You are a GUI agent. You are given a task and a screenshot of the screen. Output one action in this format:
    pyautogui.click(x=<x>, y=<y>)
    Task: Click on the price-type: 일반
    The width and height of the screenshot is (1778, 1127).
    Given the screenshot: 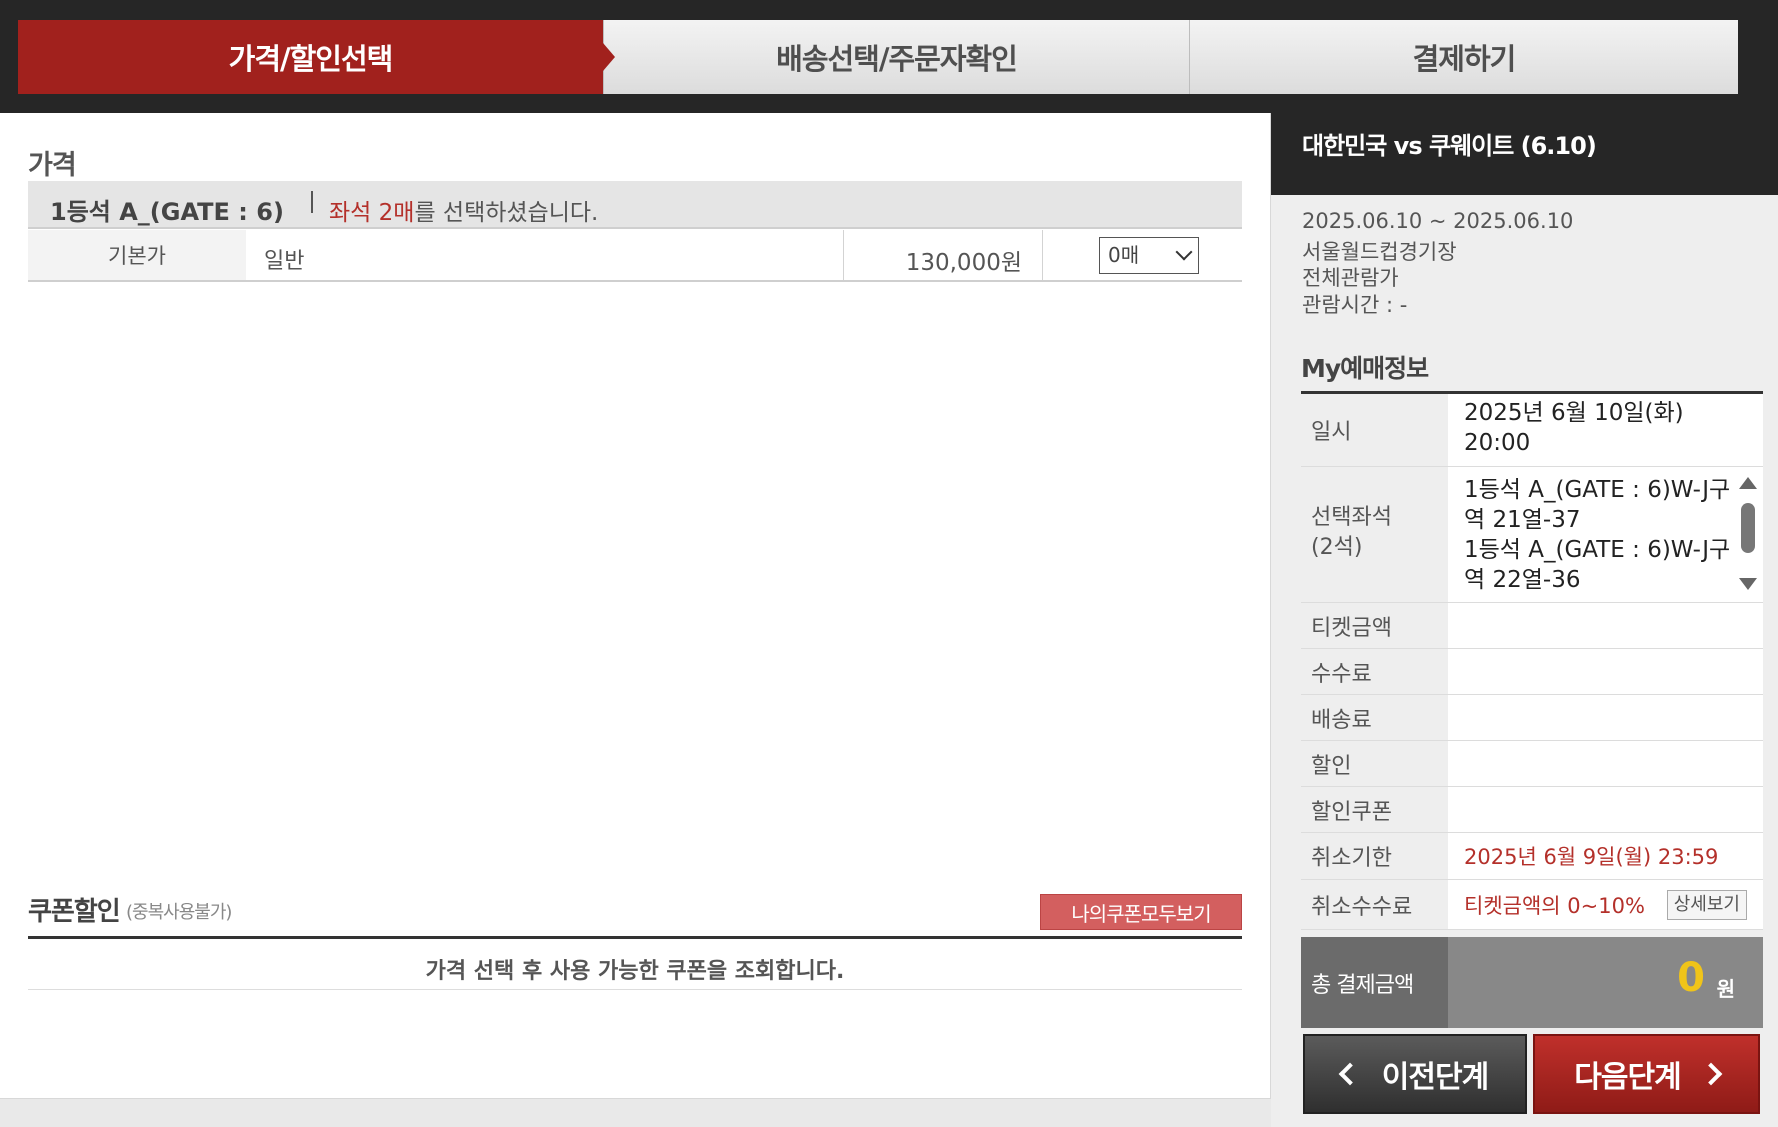 What is the action you would take?
    pyautogui.click(x=284, y=261)
    